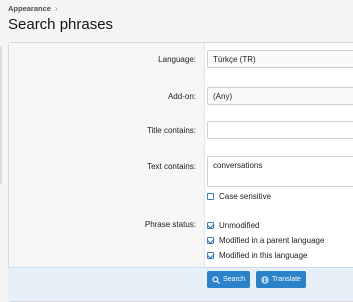 The width and height of the screenshot is (353, 302). Describe the element at coordinates (280, 130) in the screenshot. I see `title-contains-input` at that location.